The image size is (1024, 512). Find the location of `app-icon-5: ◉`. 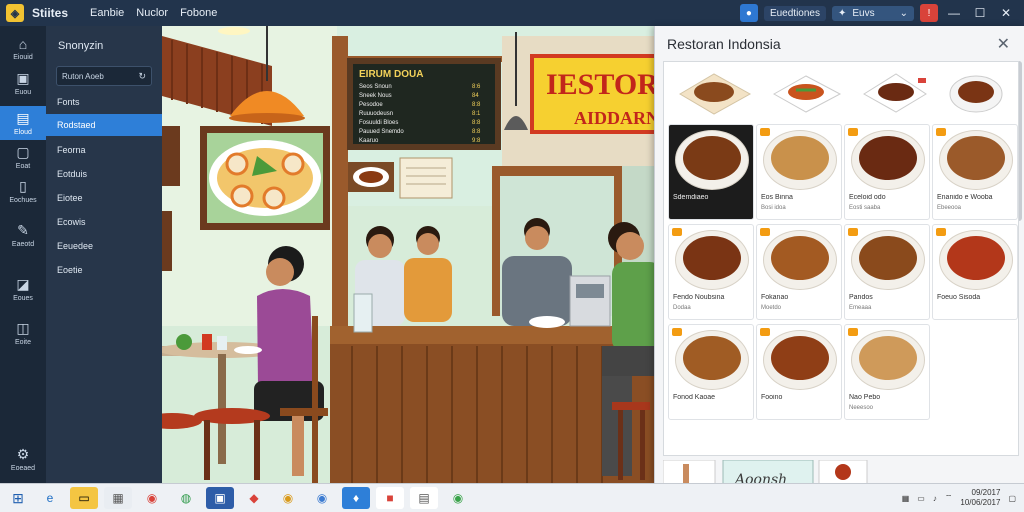

app-icon-5: ◉ is located at coordinates (322, 498).